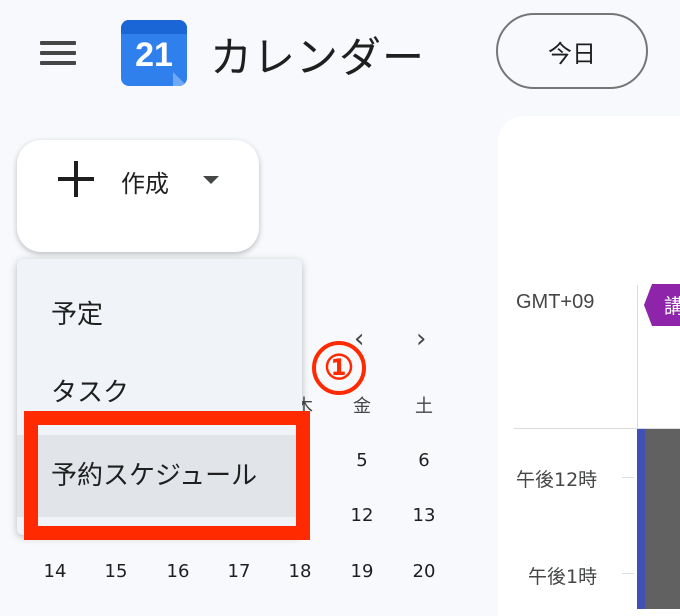  What do you see at coordinates (362, 460) in the screenshot?
I see `mini-calendar-day: 5` at bounding box center [362, 460].